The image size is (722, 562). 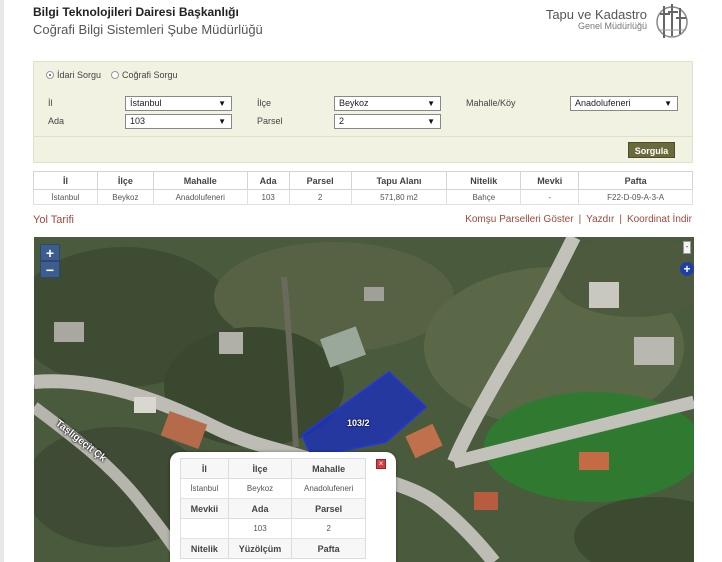 I want to click on parsel-label: Parsel, so click(x=270, y=121).